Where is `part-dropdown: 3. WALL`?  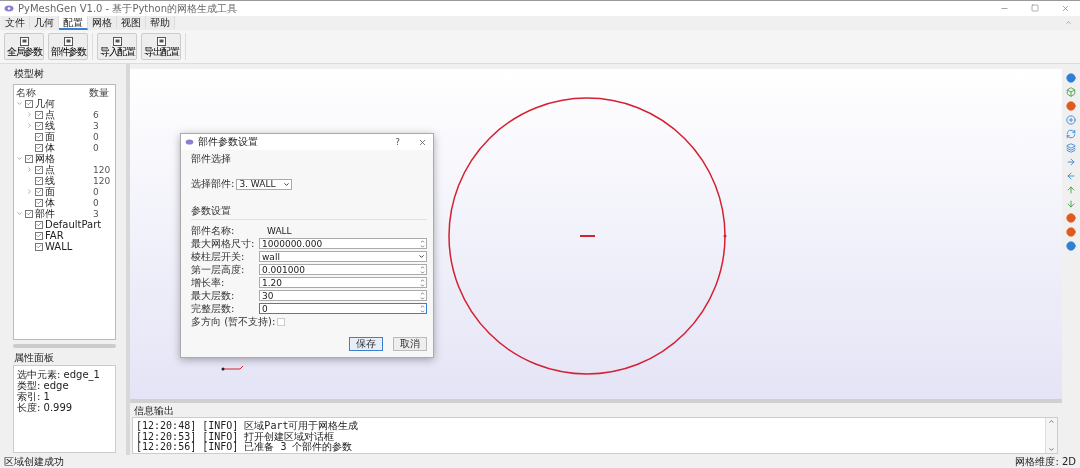 part-dropdown: 3. WALL is located at coordinates (264, 184).